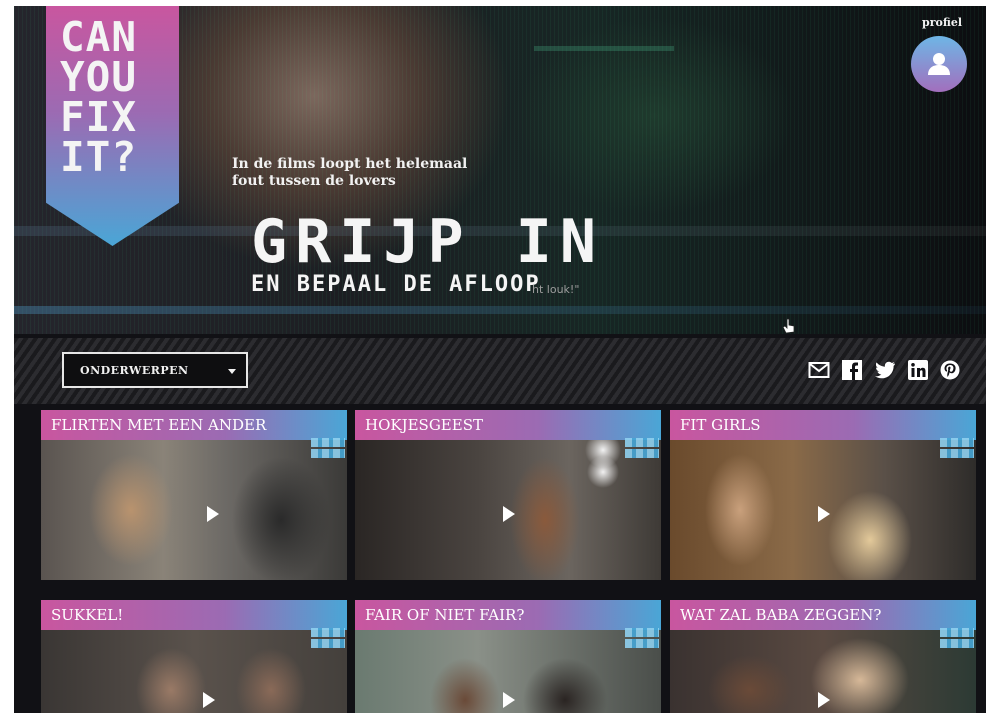 The image size is (992, 713). I want to click on share-icons, so click(884, 370).